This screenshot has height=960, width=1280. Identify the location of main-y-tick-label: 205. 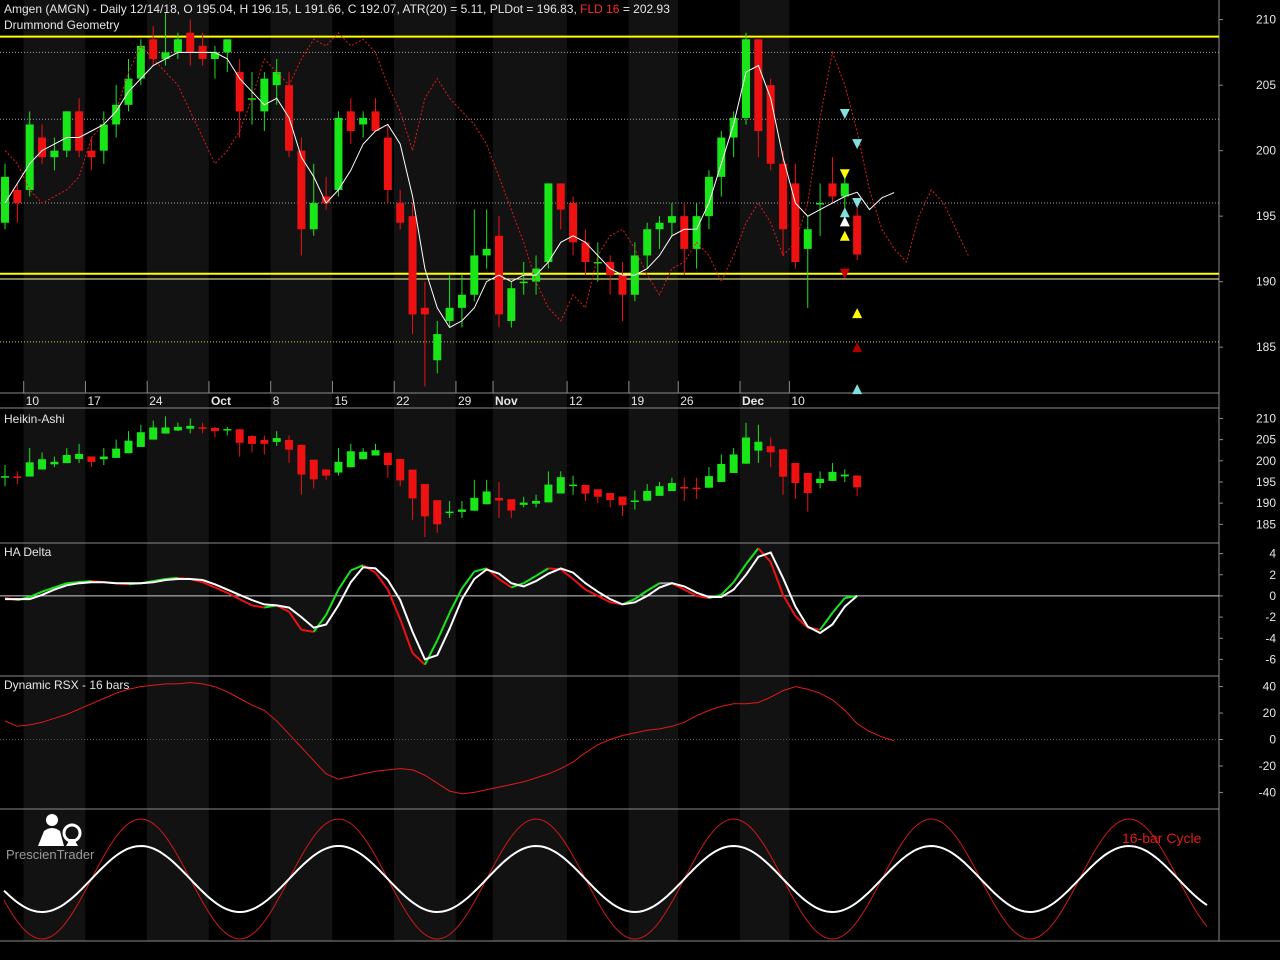
(1266, 85).